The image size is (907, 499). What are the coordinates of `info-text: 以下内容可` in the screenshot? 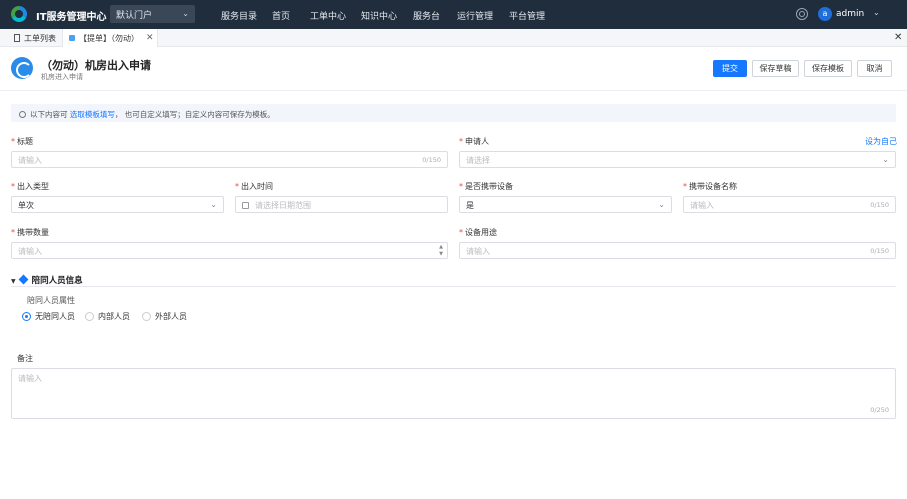 It's located at (49, 114).